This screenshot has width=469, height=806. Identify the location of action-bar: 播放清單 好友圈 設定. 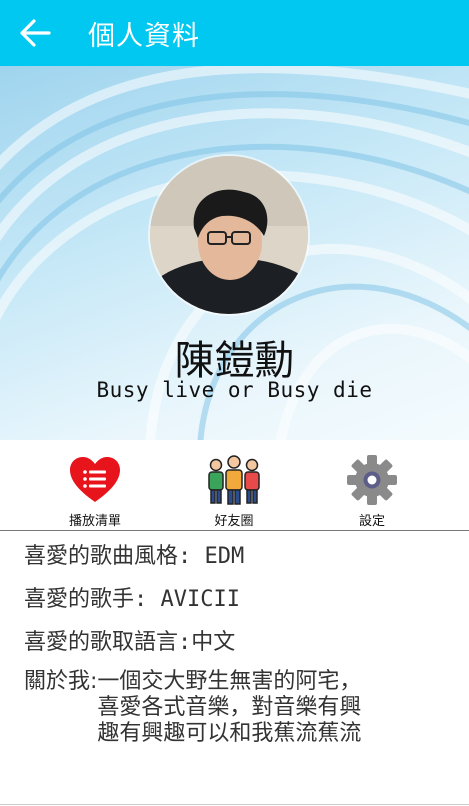
(234, 485).